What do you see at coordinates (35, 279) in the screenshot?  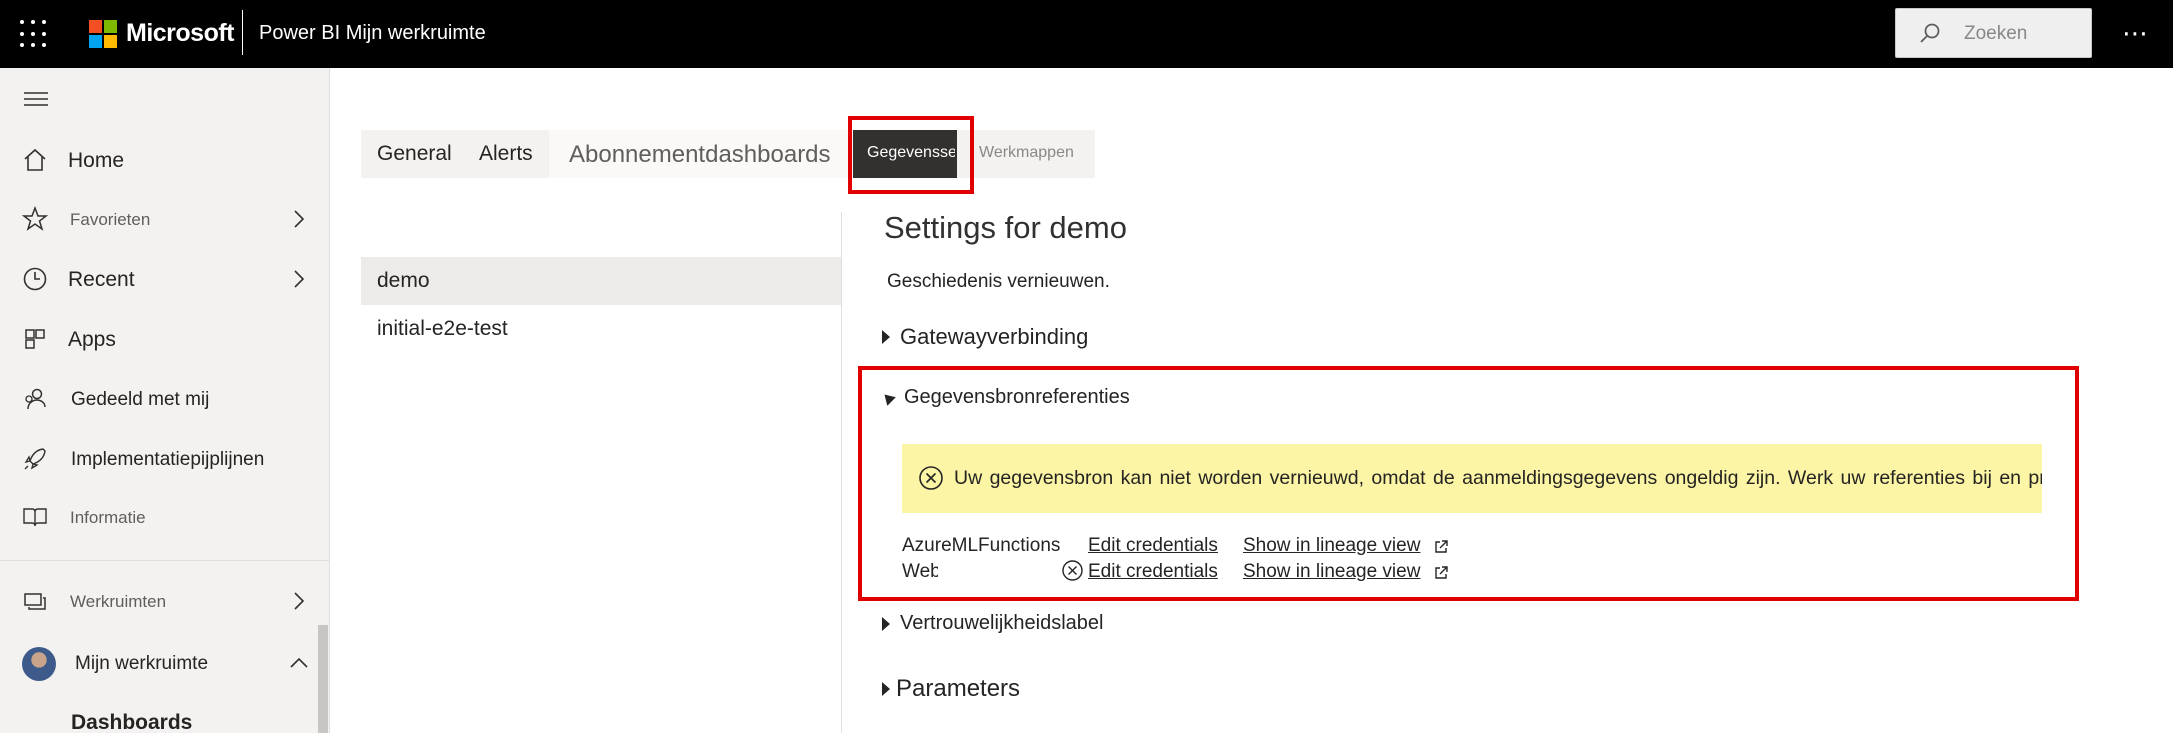 I see `clock-icon` at bounding box center [35, 279].